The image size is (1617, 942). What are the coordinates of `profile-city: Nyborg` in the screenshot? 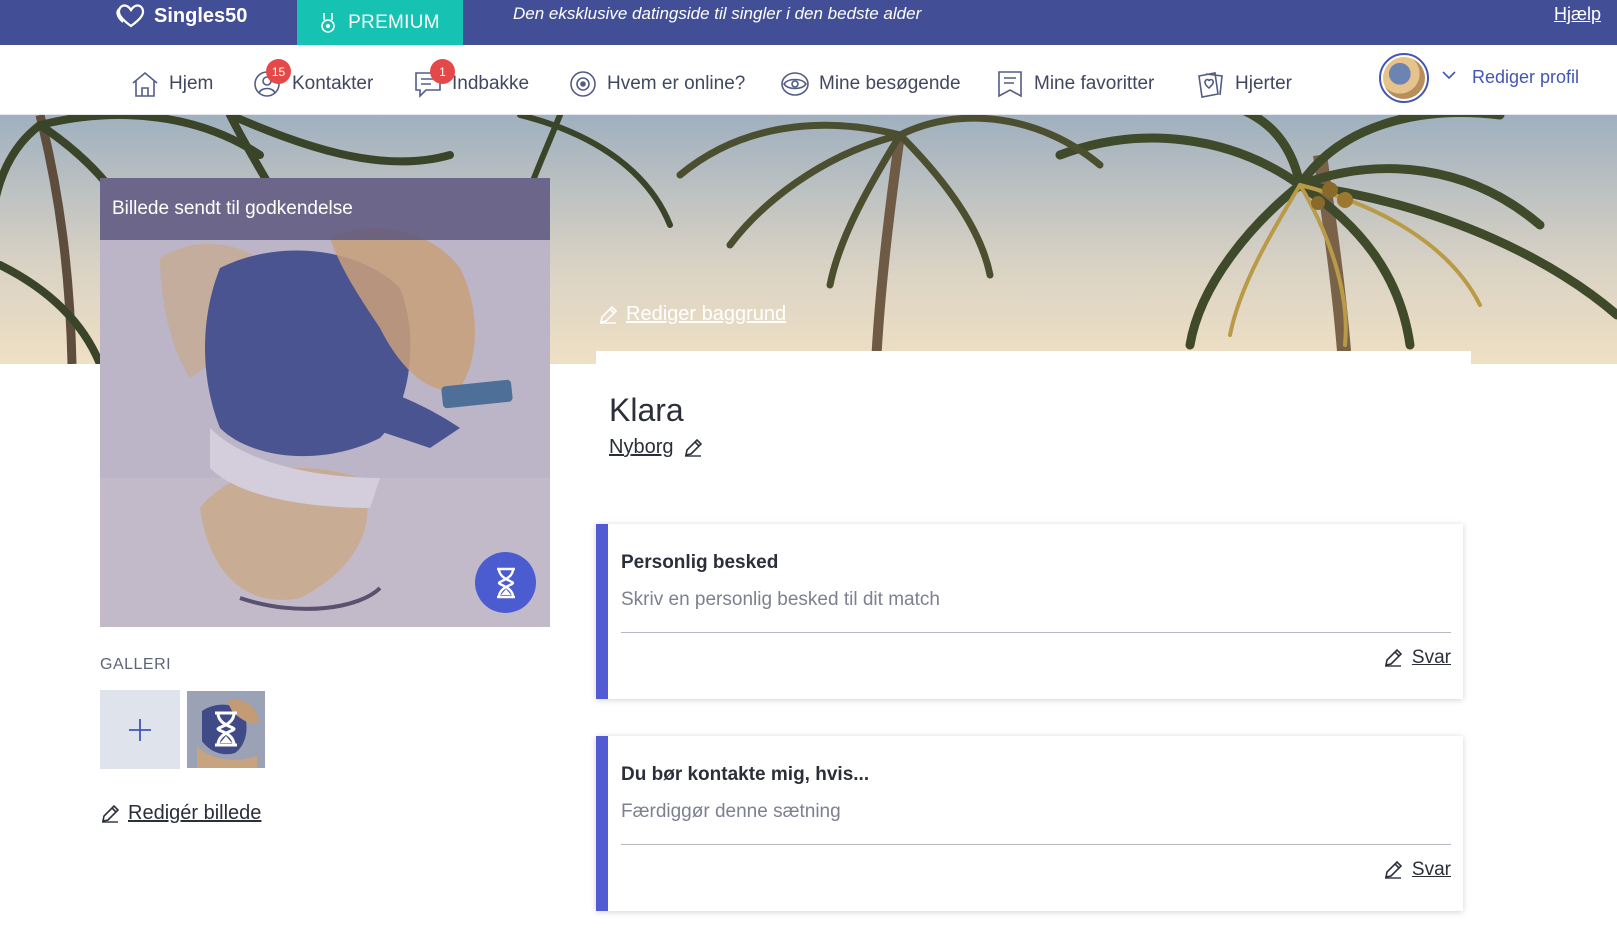 It's located at (656, 447).